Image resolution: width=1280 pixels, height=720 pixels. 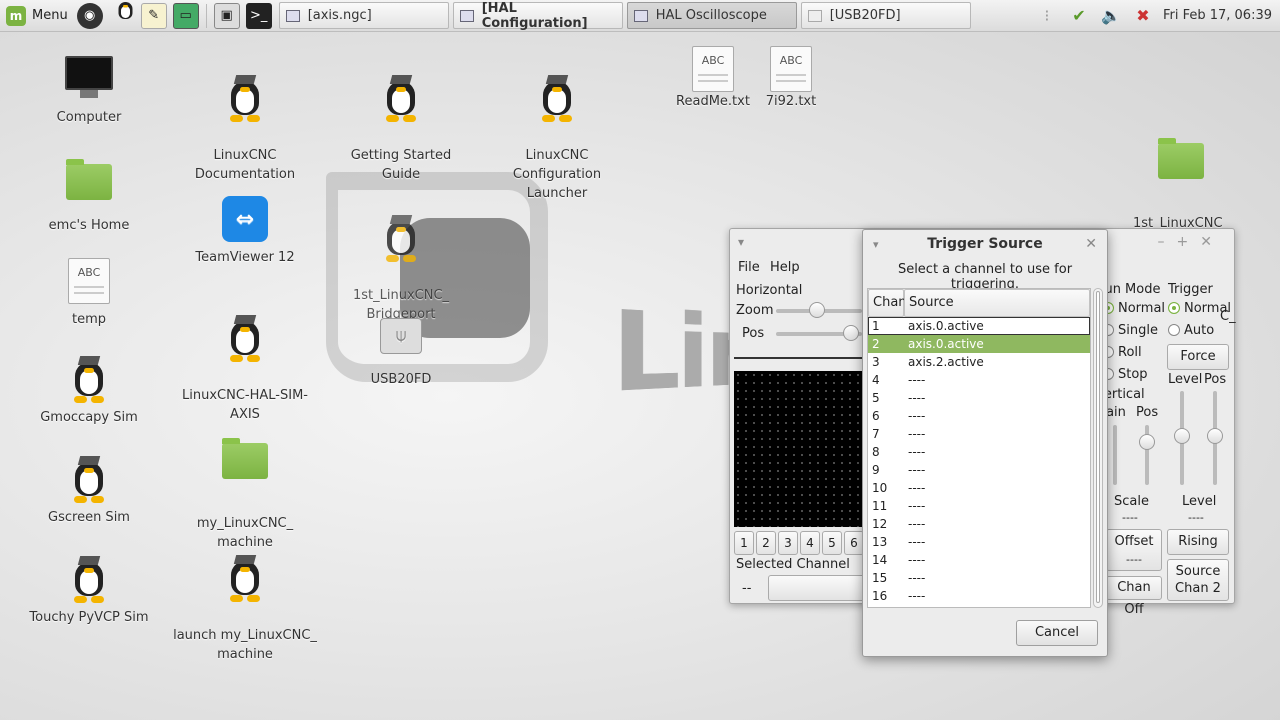 What do you see at coordinates (979, 506) in the screenshot?
I see `table-row: 11 ----` at bounding box center [979, 506].